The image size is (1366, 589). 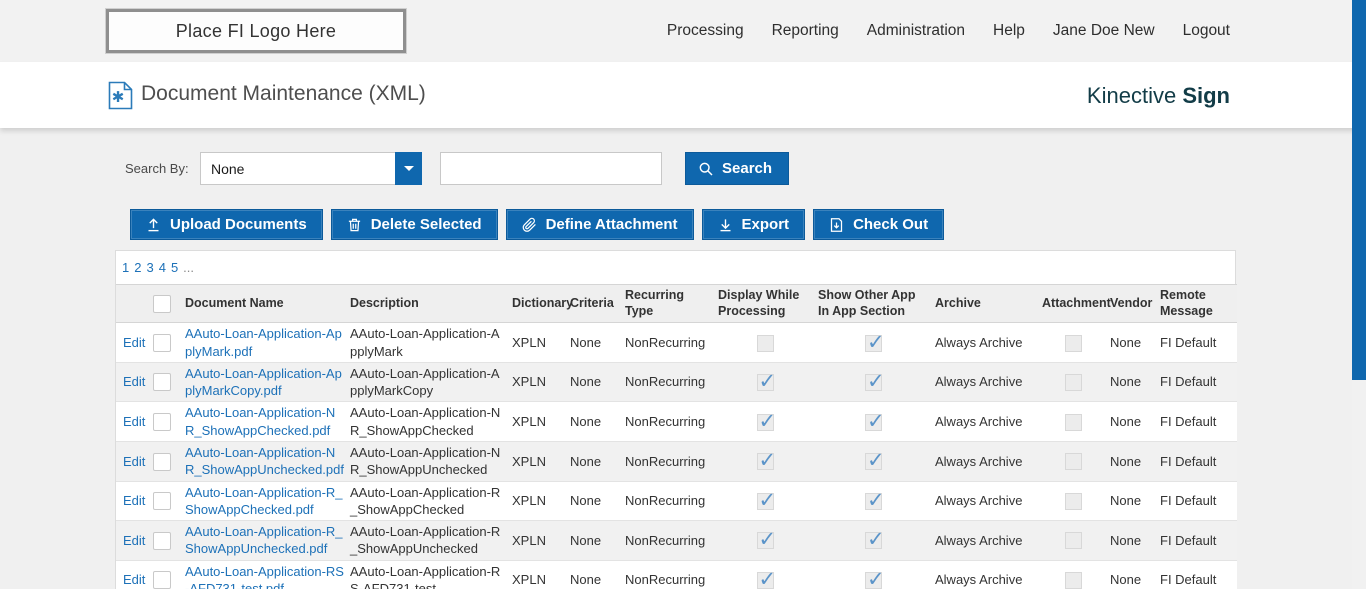 What do you see at coordinates (256, 30) in the screenshot?
I see `fi-logo-text: Place FI Logo Here` at bounding box center [256, 30].